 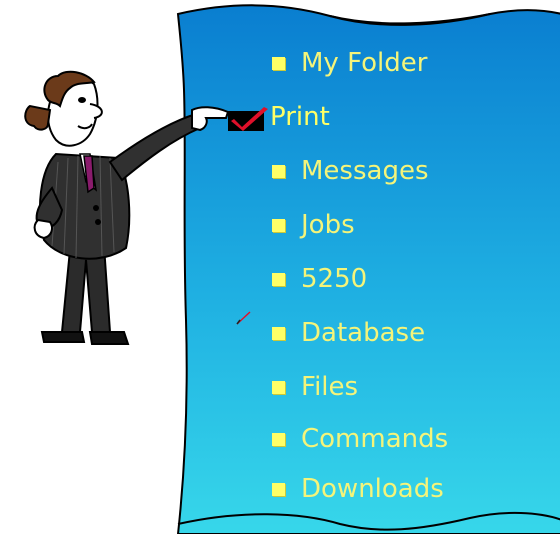 What do you see at coordinates (328, 225) in the screenshot?
I see `menu-item-label: Jobs` at bounding box center [328, 225].